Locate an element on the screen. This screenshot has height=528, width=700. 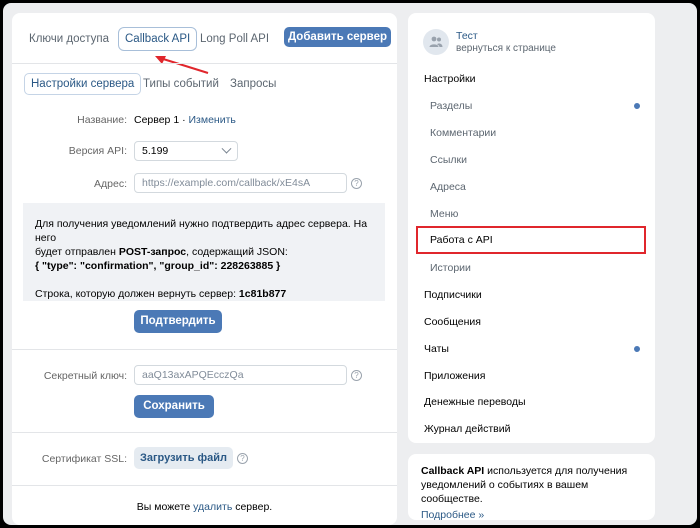
tab-callback-api: Callback API is located at coordinates (158, 39).